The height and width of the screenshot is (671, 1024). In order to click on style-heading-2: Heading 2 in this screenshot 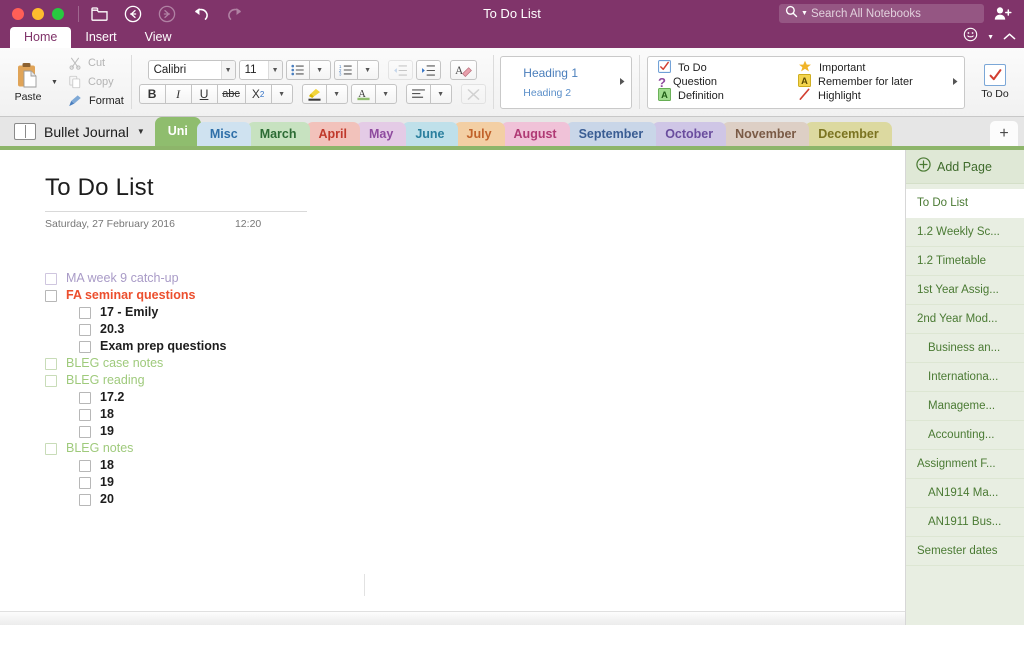, I will do `click(577, 93)`.